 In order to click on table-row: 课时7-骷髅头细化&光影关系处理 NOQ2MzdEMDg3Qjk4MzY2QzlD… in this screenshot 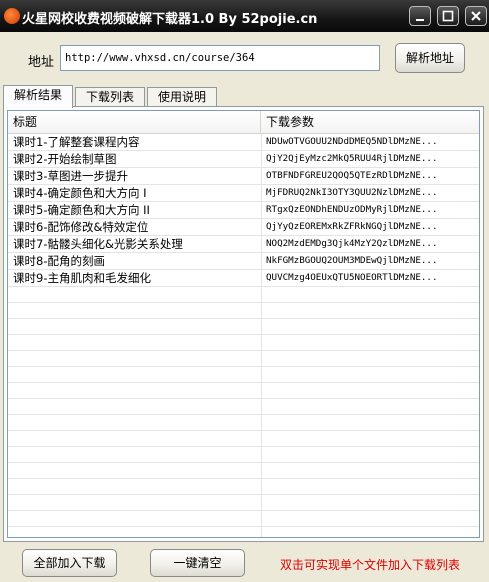, I will do `click(243, 244)`.